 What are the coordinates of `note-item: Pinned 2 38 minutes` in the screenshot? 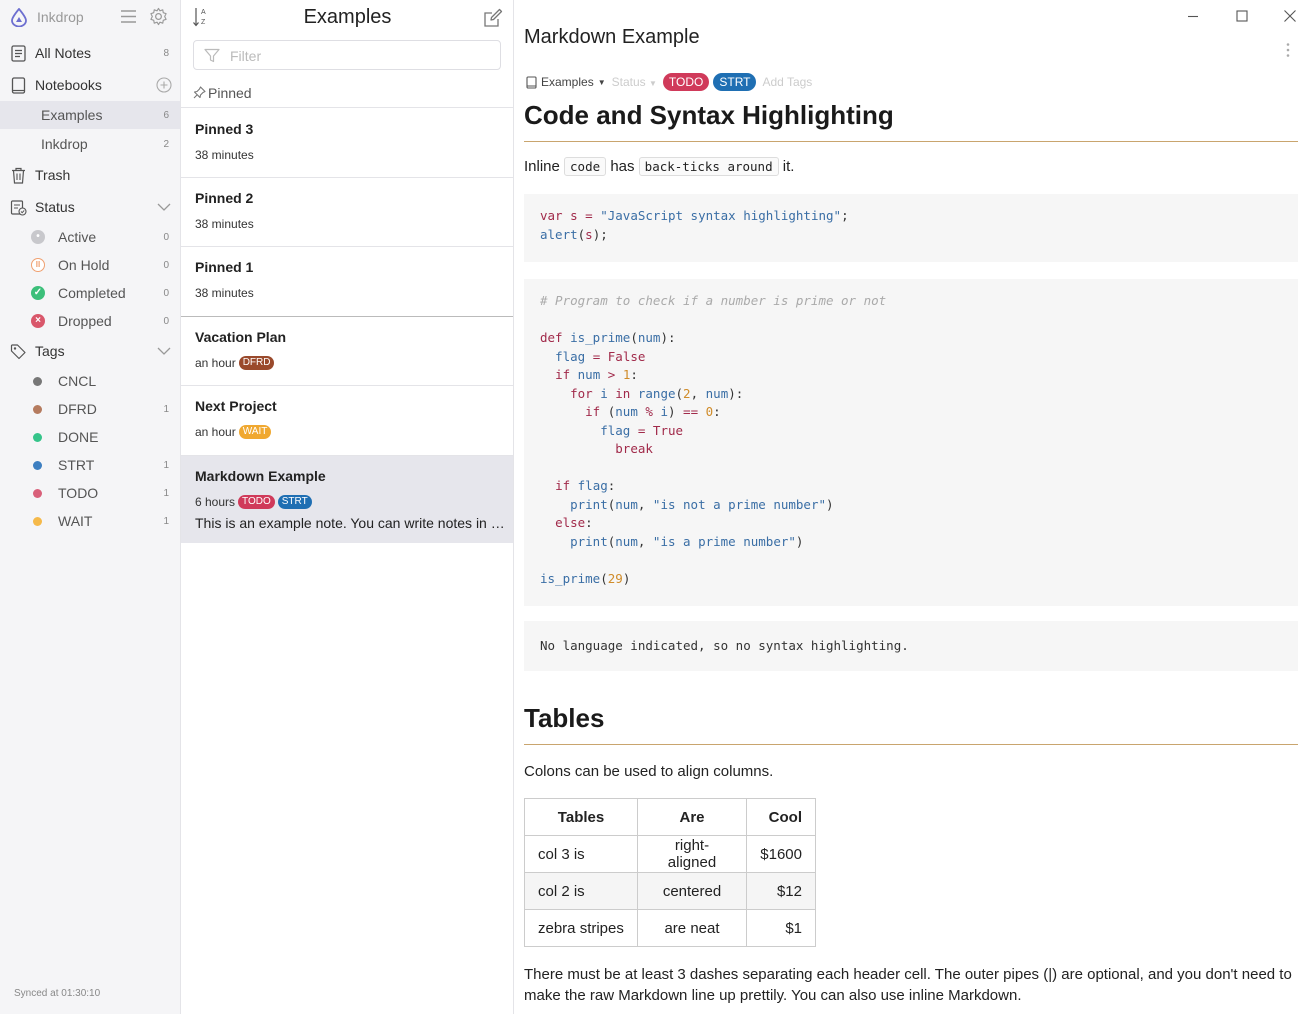 It's located at (347, 212).